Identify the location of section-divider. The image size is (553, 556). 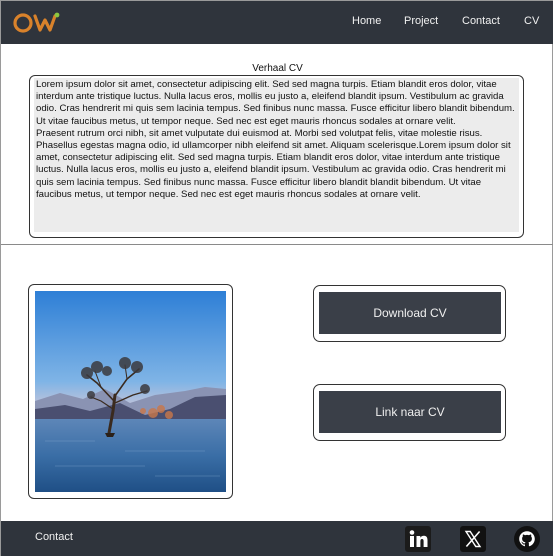
(277, 244).